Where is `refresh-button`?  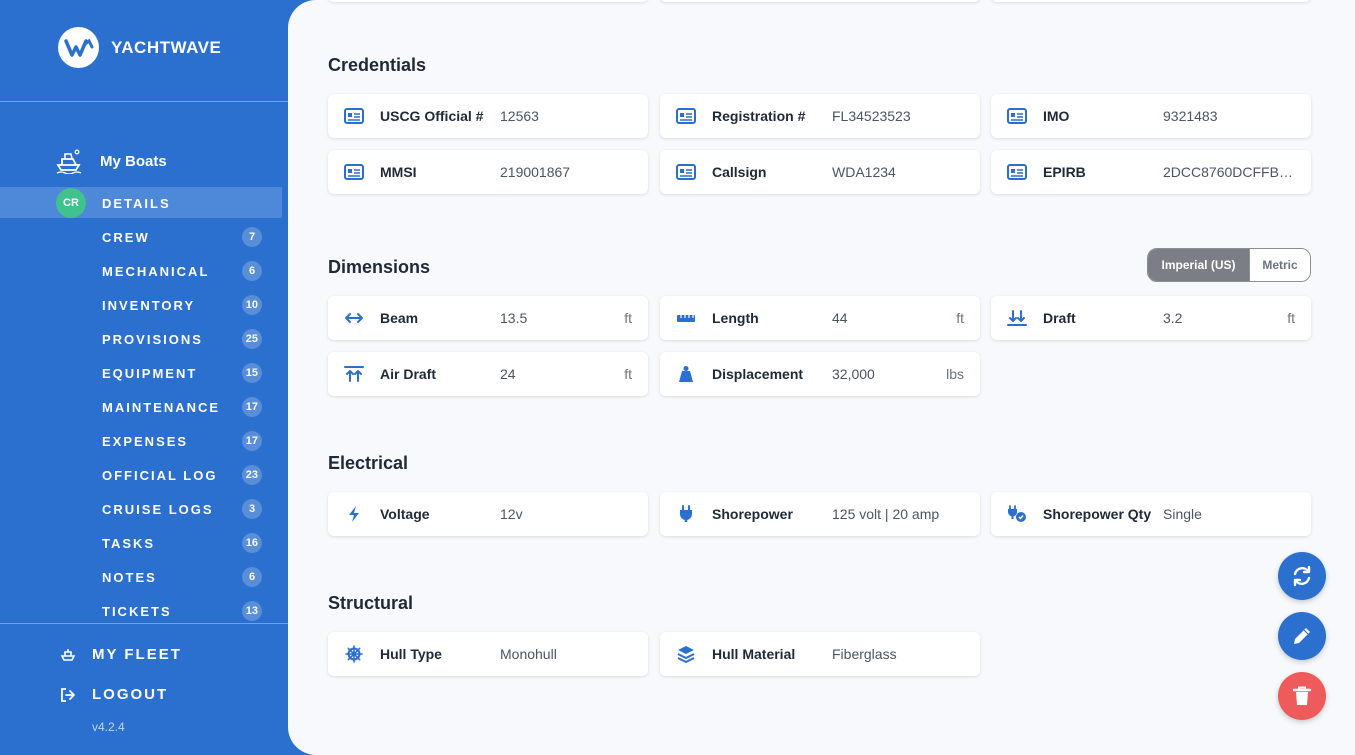
refresh-button is located at coordinates (1302, 576).